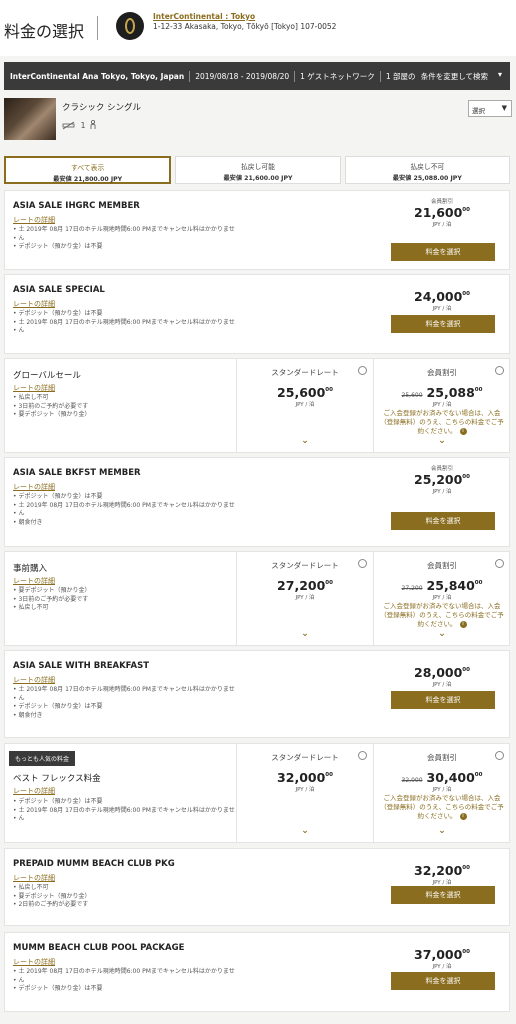 The image size is (516, 1024). I want to click on rate-condition: 3日前のご予約が必要です, so click(129, 600).